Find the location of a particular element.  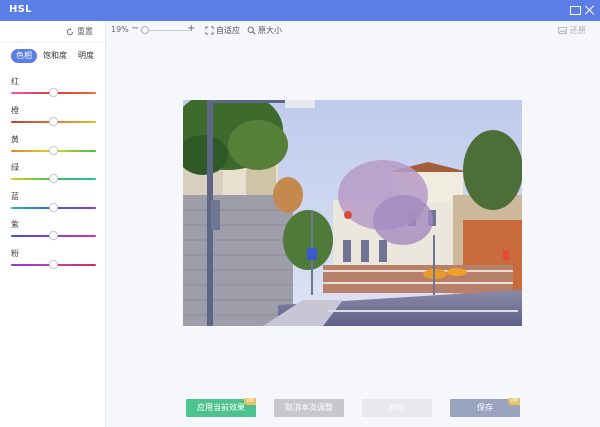

actual-size-label: 原大小 is located at coordinates (270, 30).